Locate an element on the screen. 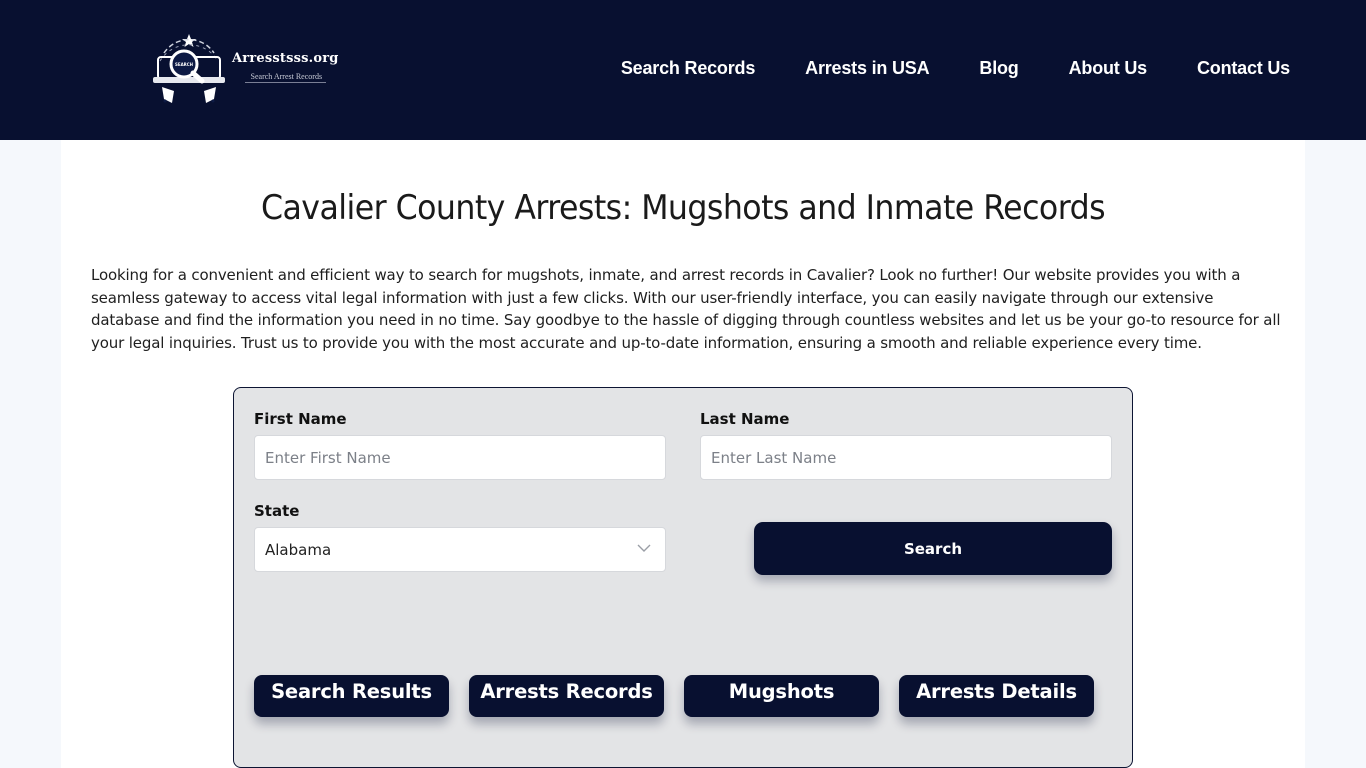 This screenshot has width=1366, height=768. nav-blog: Blog is located at coordinates (998, 68).